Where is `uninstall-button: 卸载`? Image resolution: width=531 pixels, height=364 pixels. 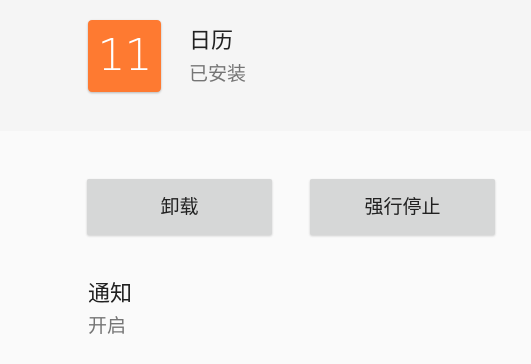 uninstall-button: 卸载 is located at coordinates (179, 207).